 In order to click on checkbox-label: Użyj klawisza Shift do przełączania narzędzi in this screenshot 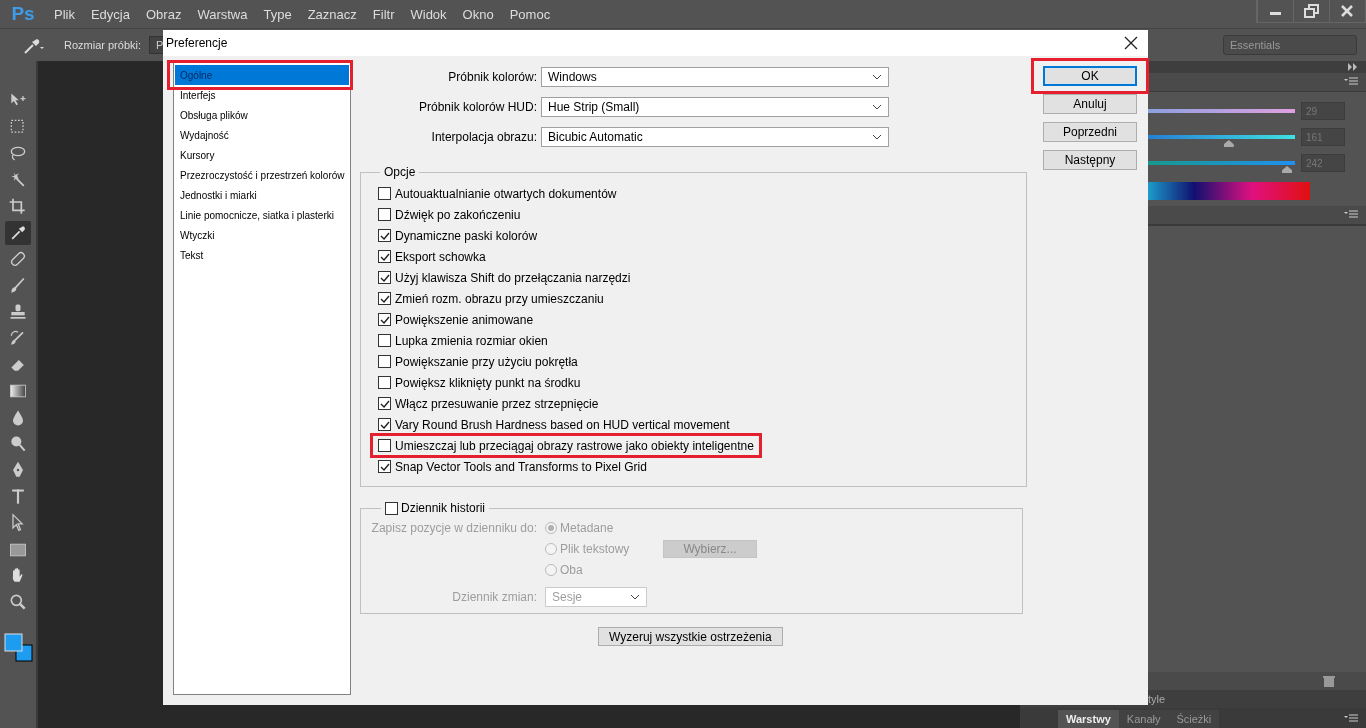, I will do `click(513, 277)`.